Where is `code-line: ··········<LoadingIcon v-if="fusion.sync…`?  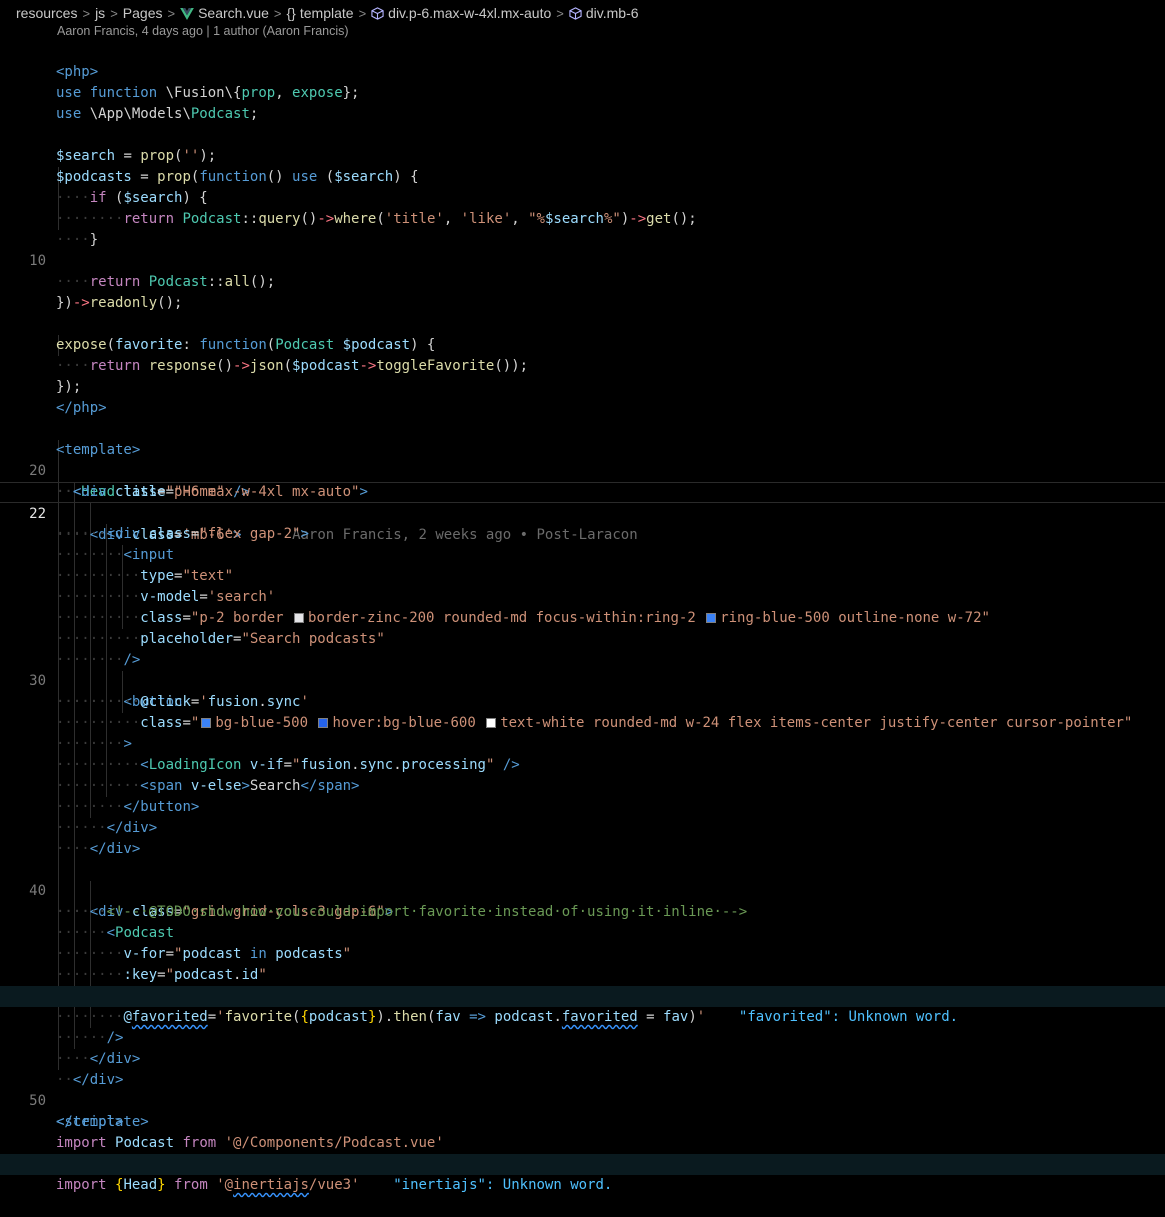
code-line: ··········<LoadingIcon v-if="fusion.sync… is located at coordinates (582, 753).